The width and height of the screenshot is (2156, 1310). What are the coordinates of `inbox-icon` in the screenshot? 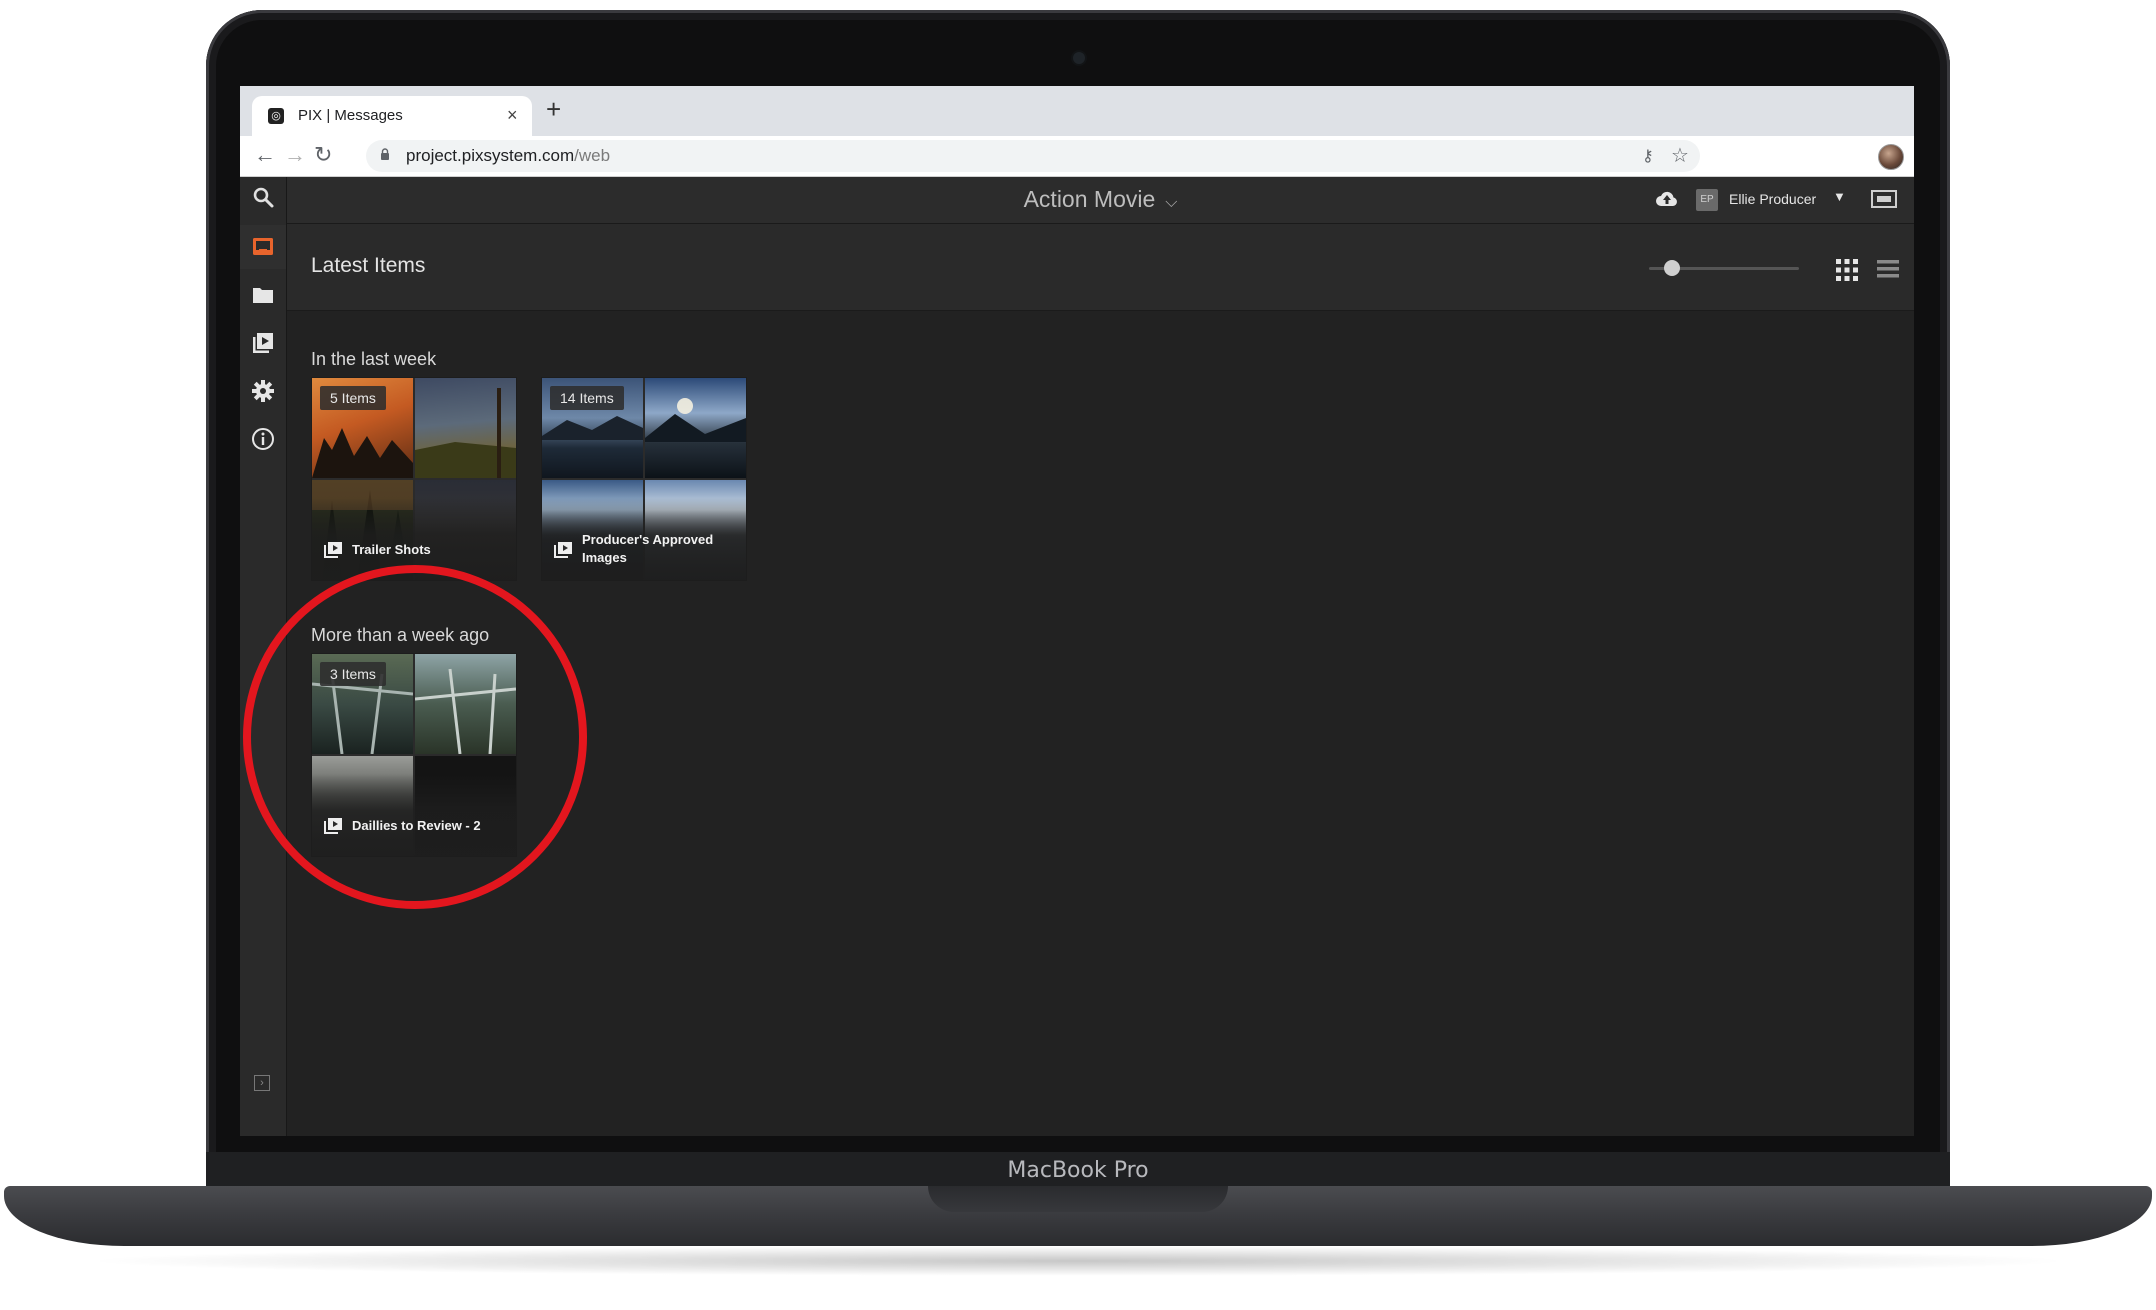 It's located at (263, 247).